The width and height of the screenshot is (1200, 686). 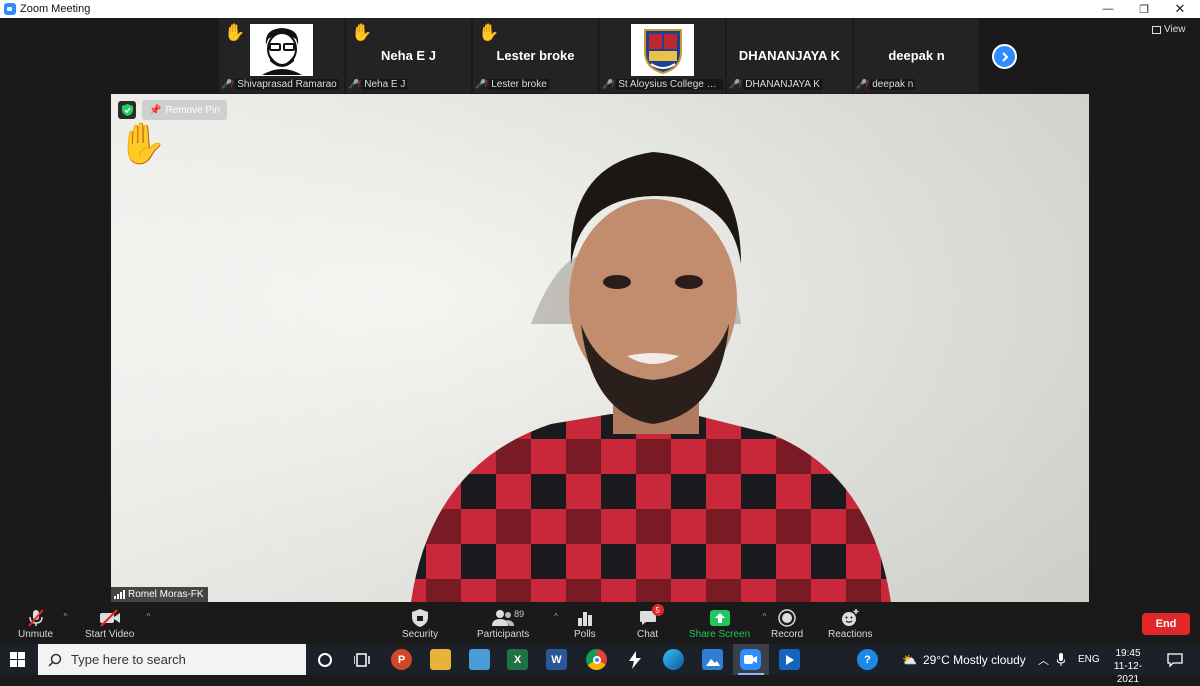 I want to click on cortana-icon, so click(x=324, y=659).